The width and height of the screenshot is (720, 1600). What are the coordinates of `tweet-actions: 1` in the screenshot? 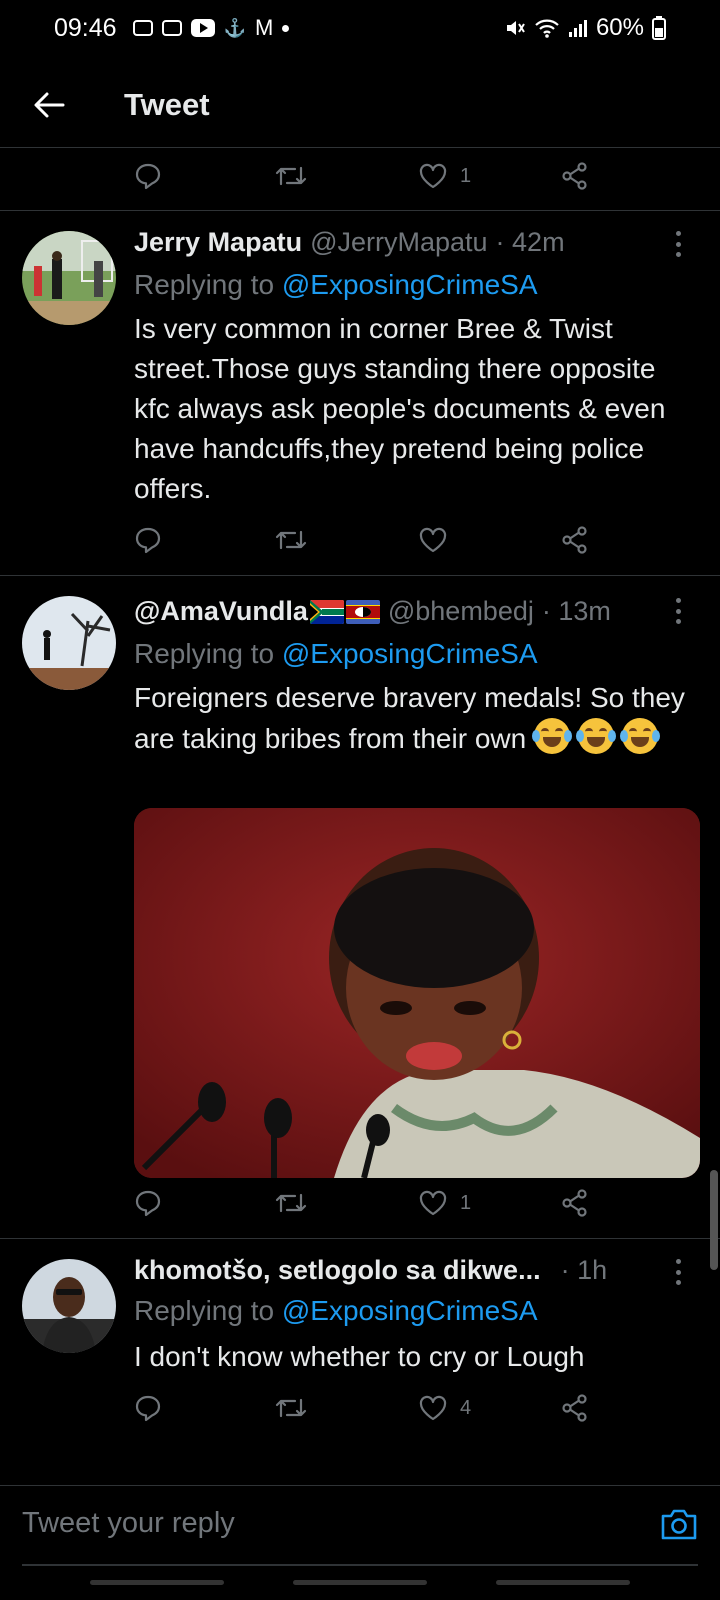 It's located at (370, 176).